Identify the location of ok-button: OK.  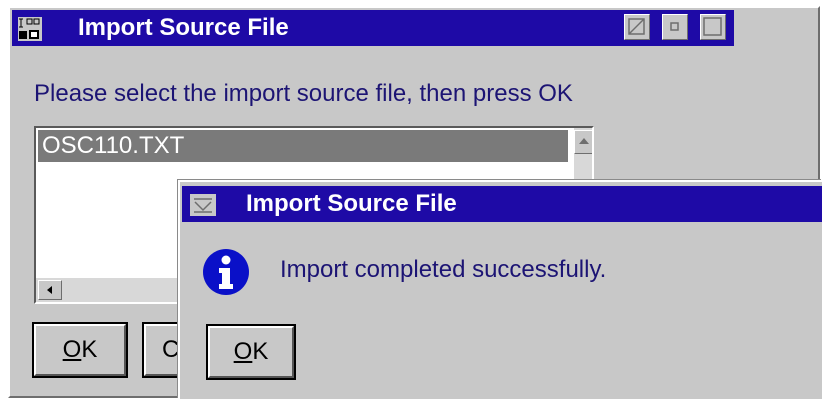
(80, 350).